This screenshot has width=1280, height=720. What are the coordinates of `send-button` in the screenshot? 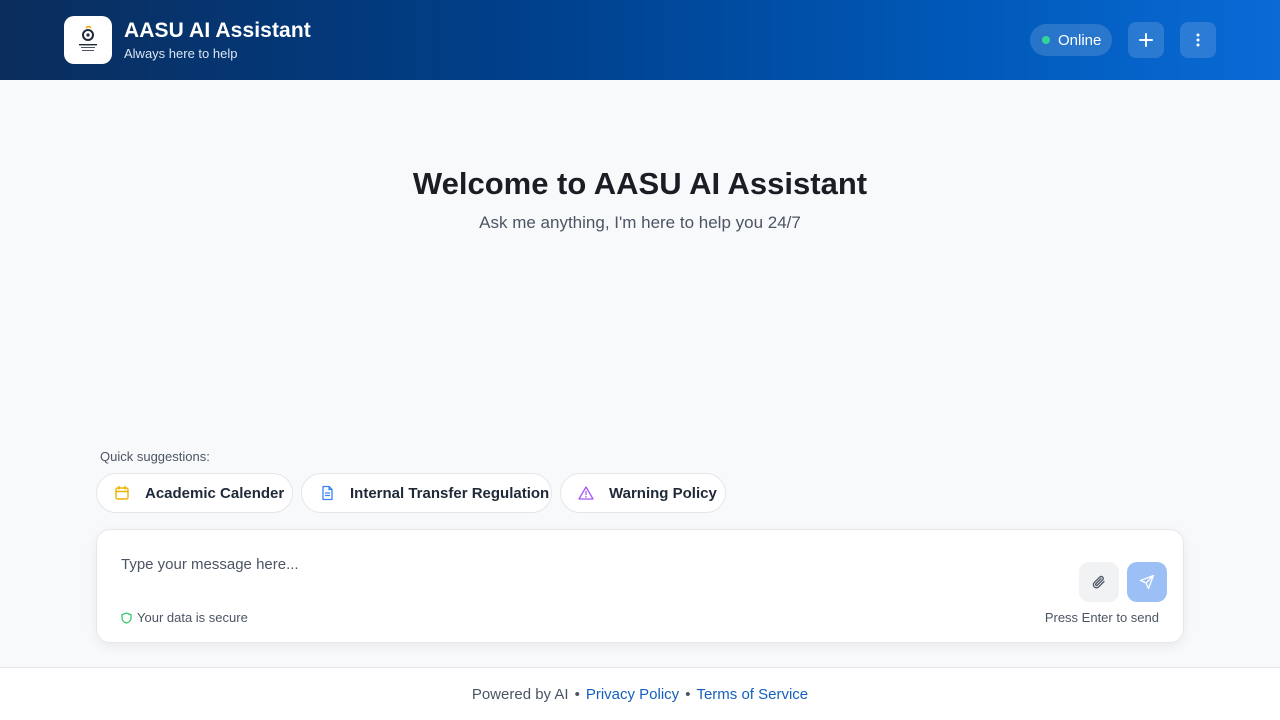 It's located at (1147, 582).